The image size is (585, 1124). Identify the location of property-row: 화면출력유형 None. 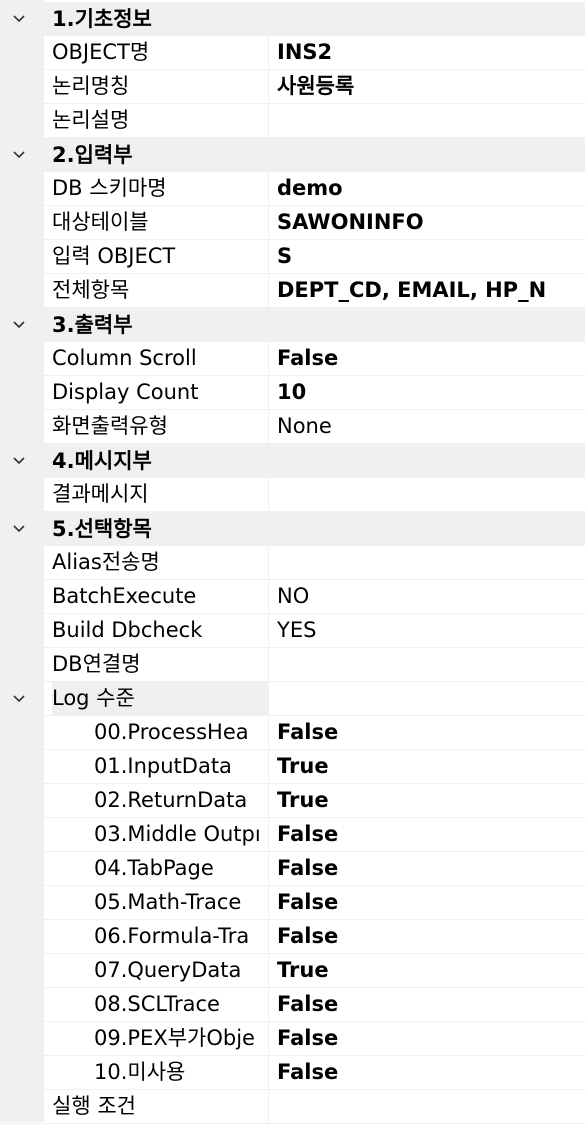
(292, 427).